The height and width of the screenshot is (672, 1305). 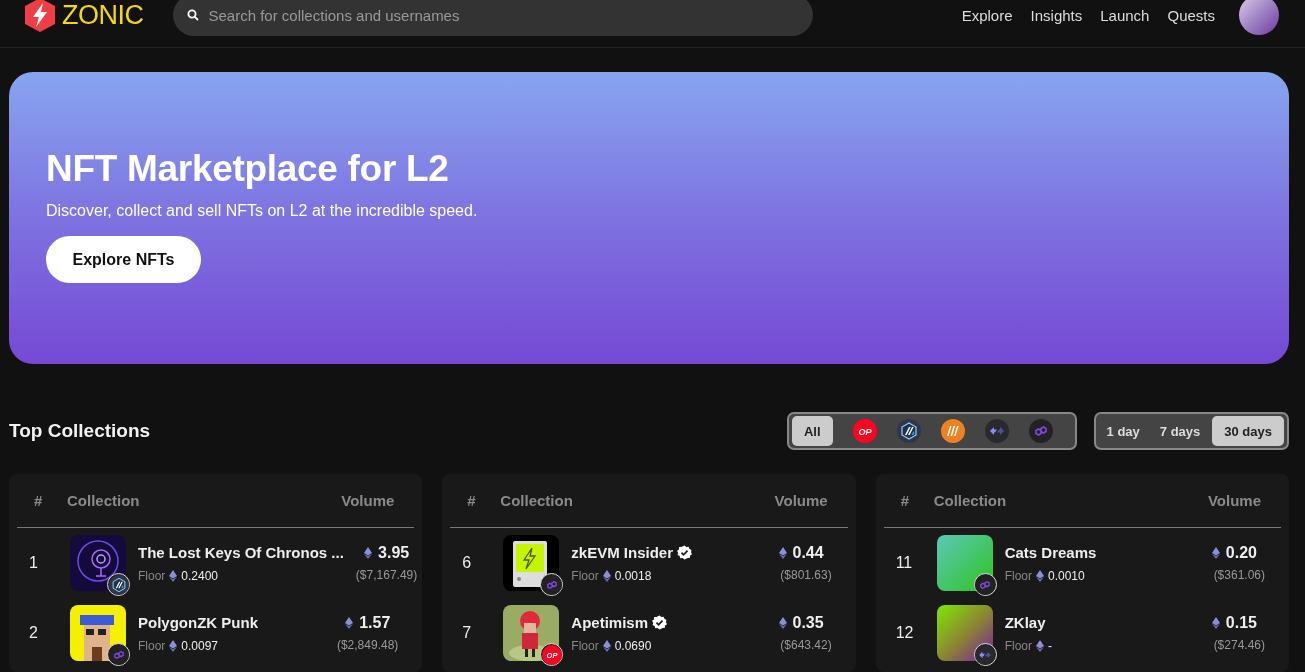 I want to click on explore-button: Explore NFTs, so click(x=123, y=259).